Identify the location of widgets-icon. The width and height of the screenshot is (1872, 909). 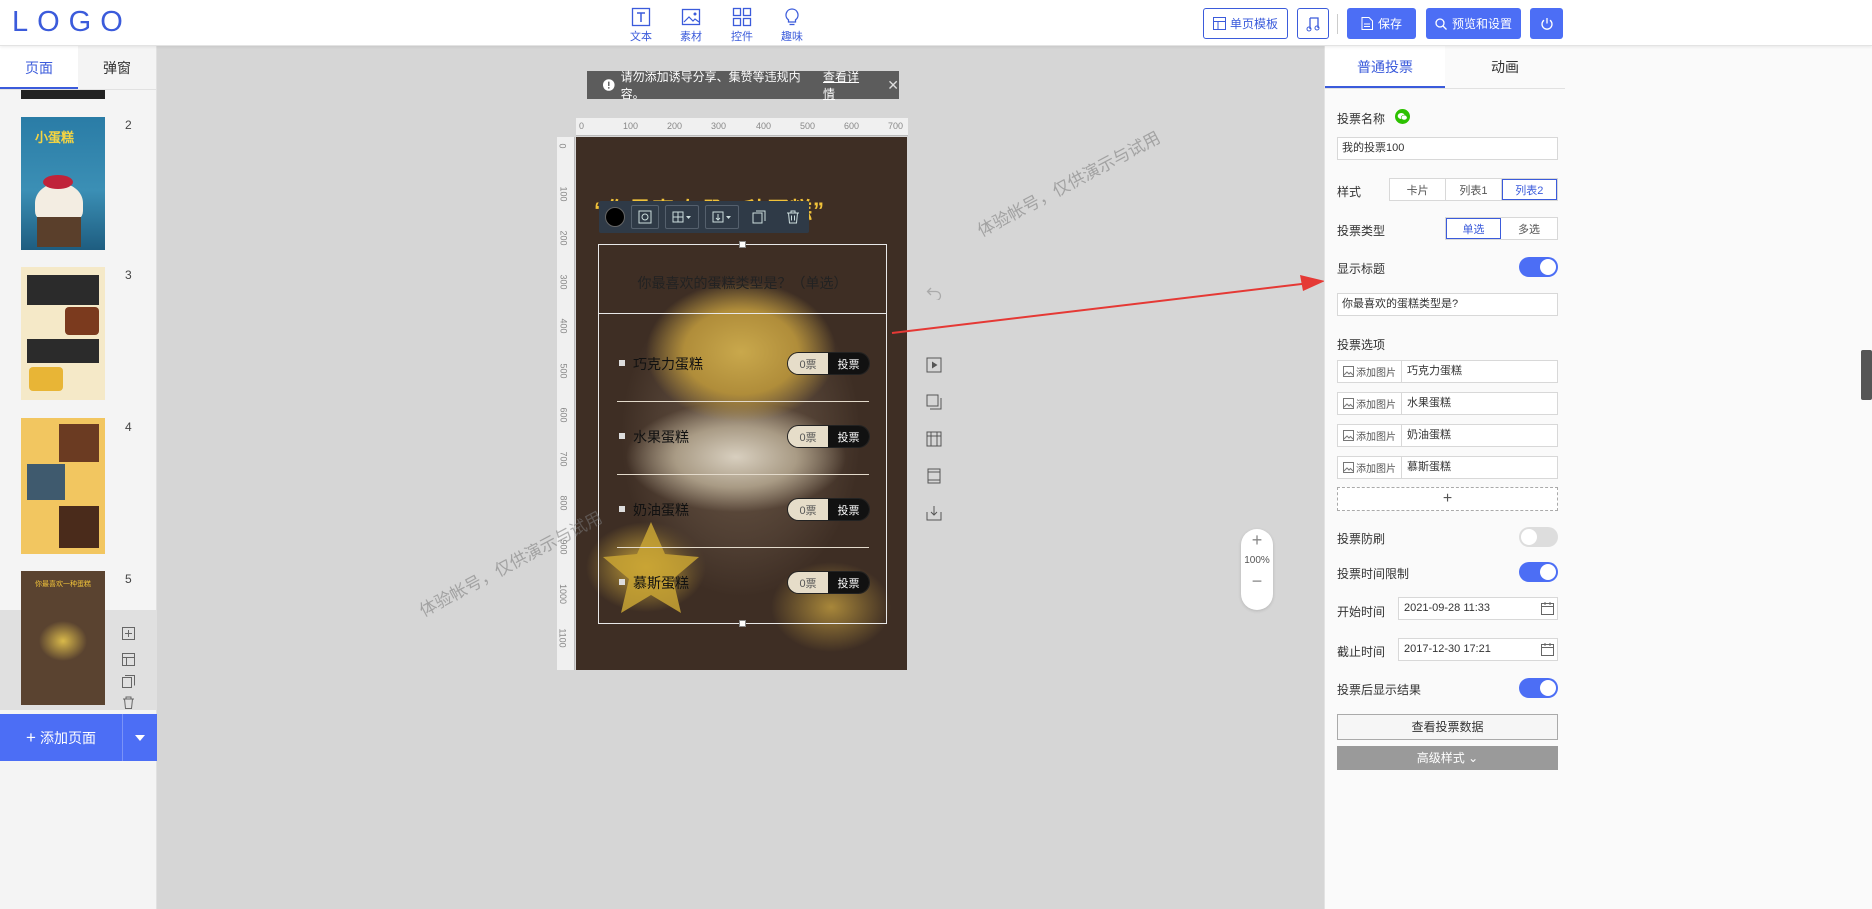
(742, 17).